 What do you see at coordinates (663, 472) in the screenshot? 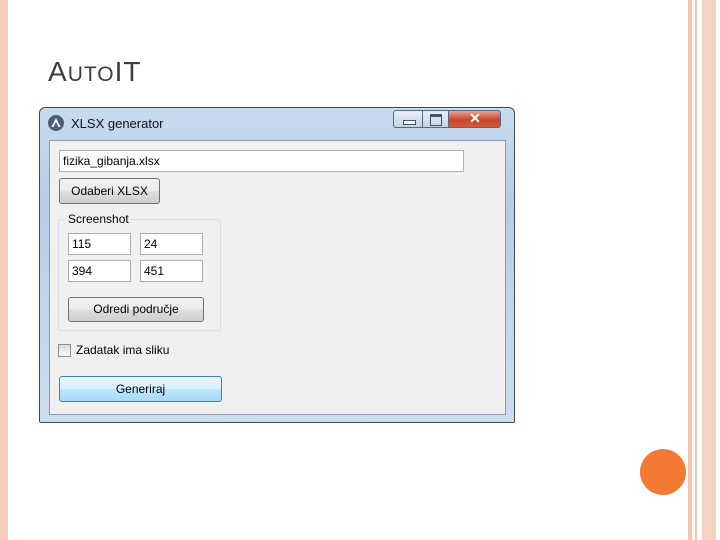
I see `orange-decor-circle` at bounding box center [663, 472].